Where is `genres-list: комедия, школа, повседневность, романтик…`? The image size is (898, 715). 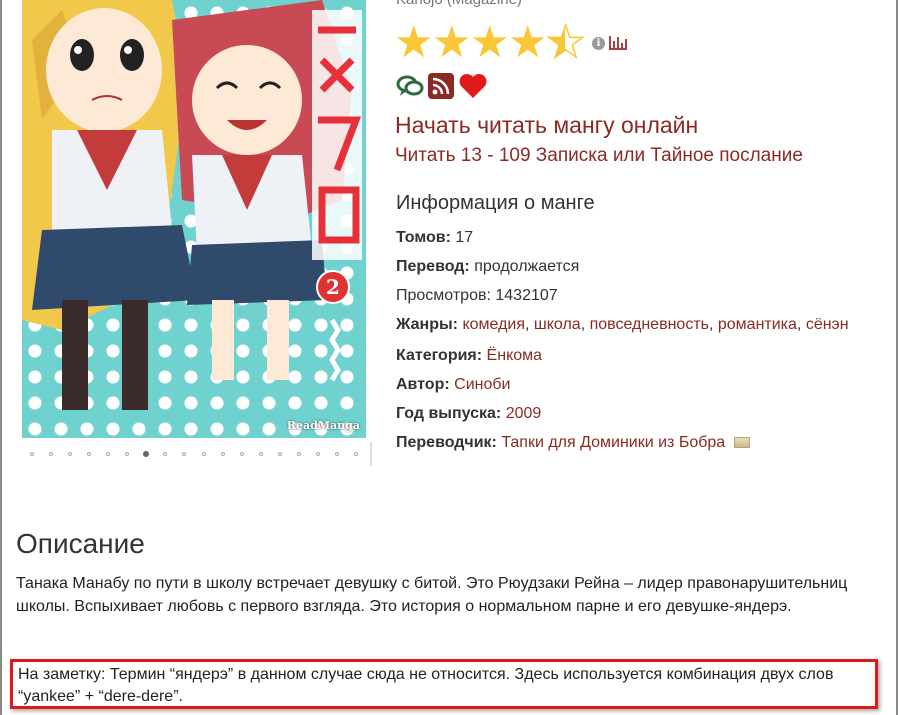 genres-list: комедия, школа, повседневность, романтик… is located at coordinates (655, 324).